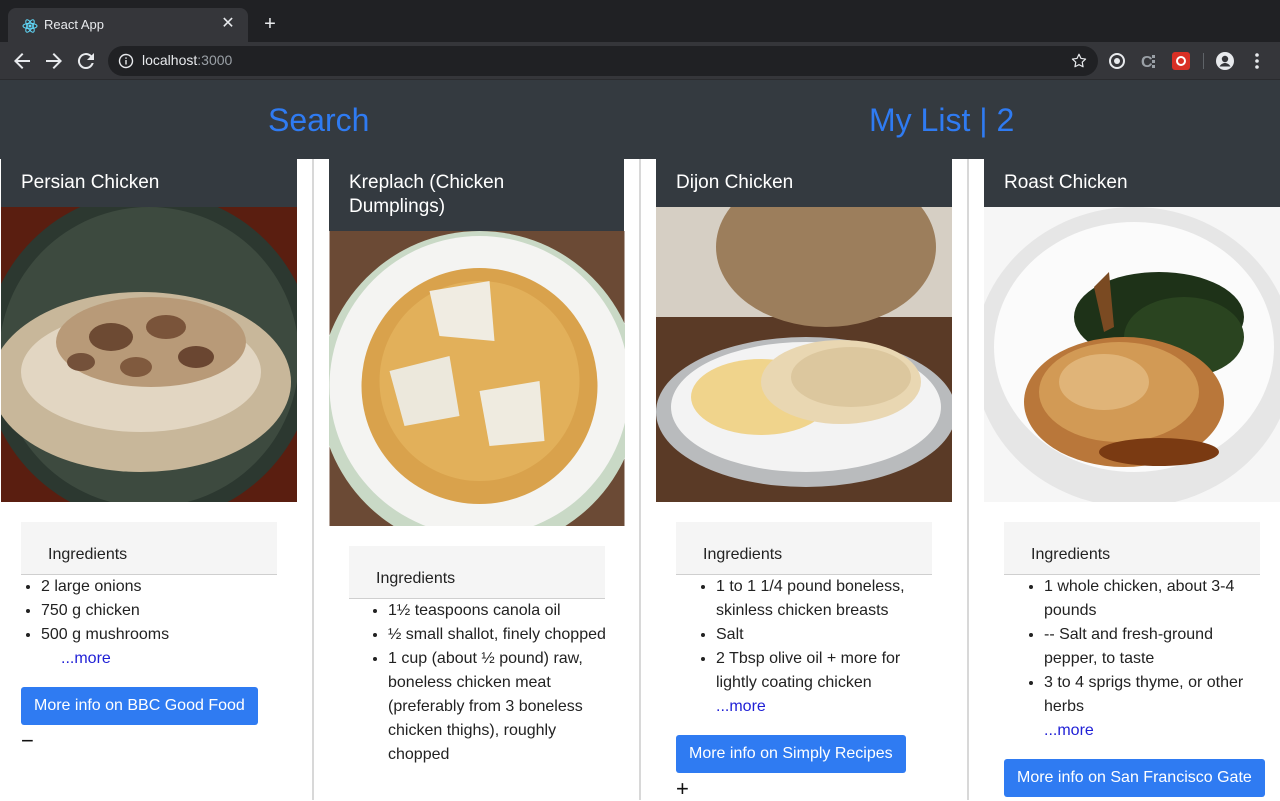  What do you see at coordinates (1225, 61) in the screenshot?
I see `profile-avatar-icon` at bounding box center [1225, 61].